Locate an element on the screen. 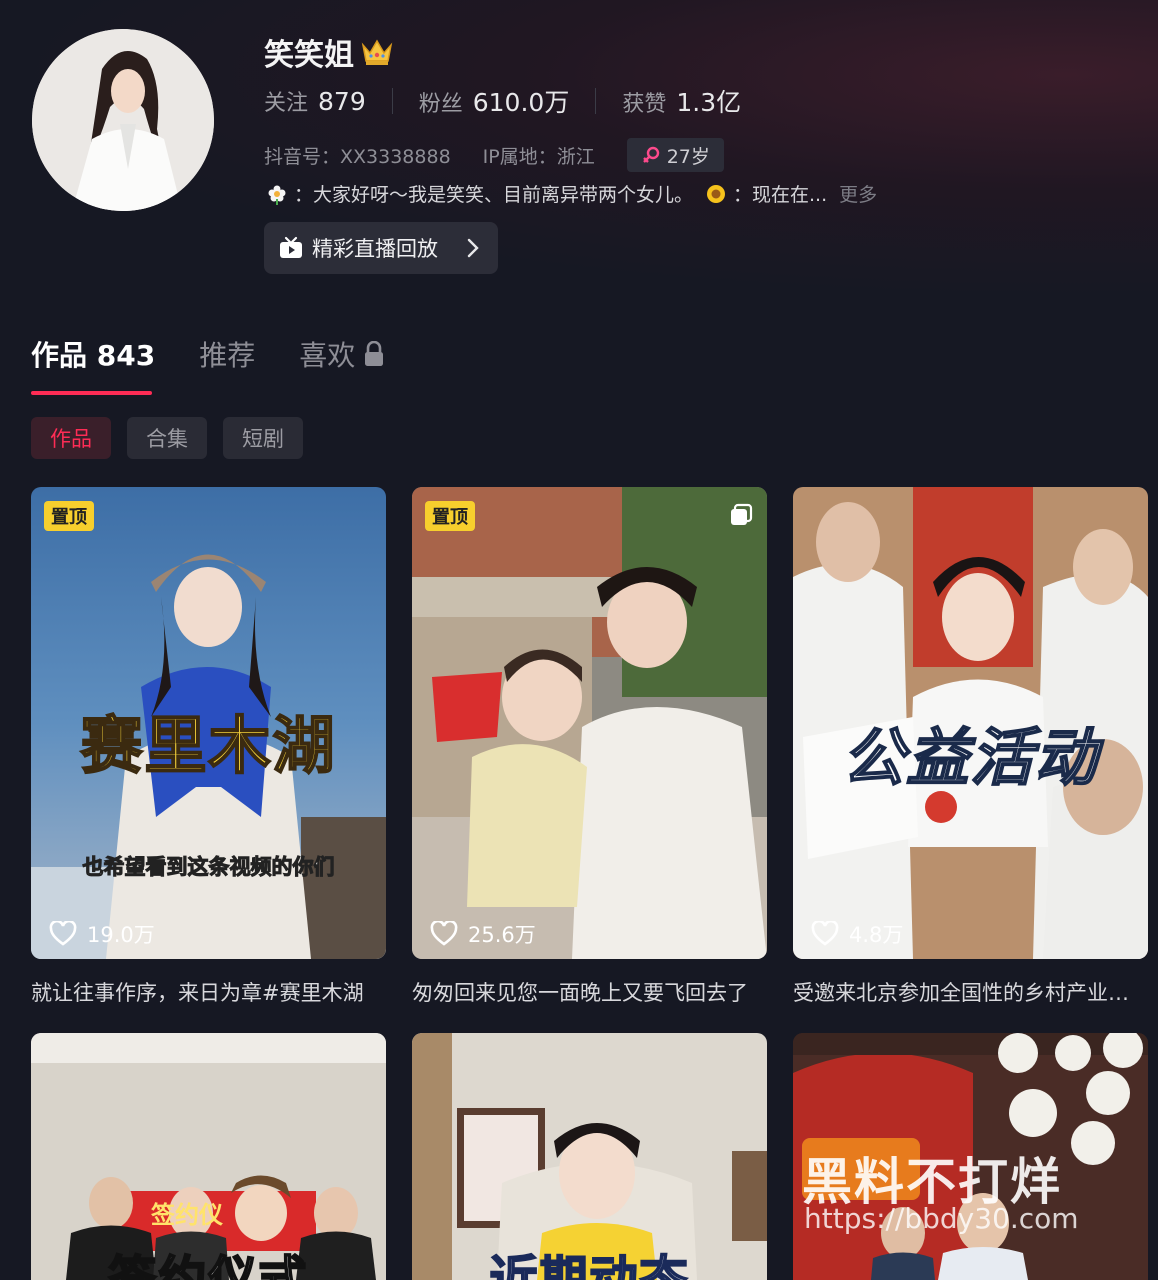  live-replay-button: 精彩直播回放 is located at coordinates (381, 248).